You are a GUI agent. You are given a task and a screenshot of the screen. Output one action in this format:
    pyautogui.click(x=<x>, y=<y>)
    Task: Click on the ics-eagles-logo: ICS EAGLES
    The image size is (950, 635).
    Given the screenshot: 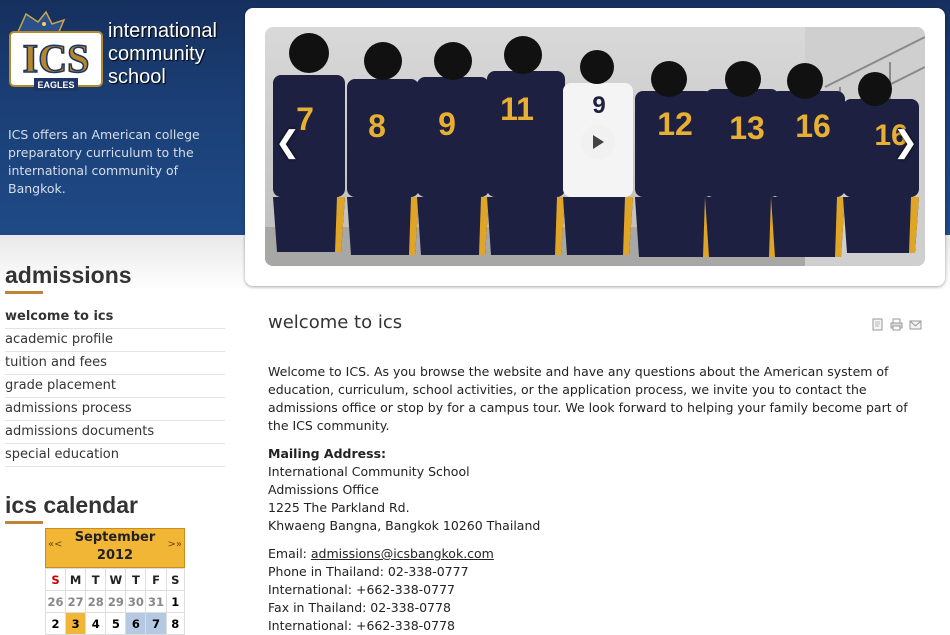 What is the action you would take?
    pyautogui.click(x=56, y=53)
    